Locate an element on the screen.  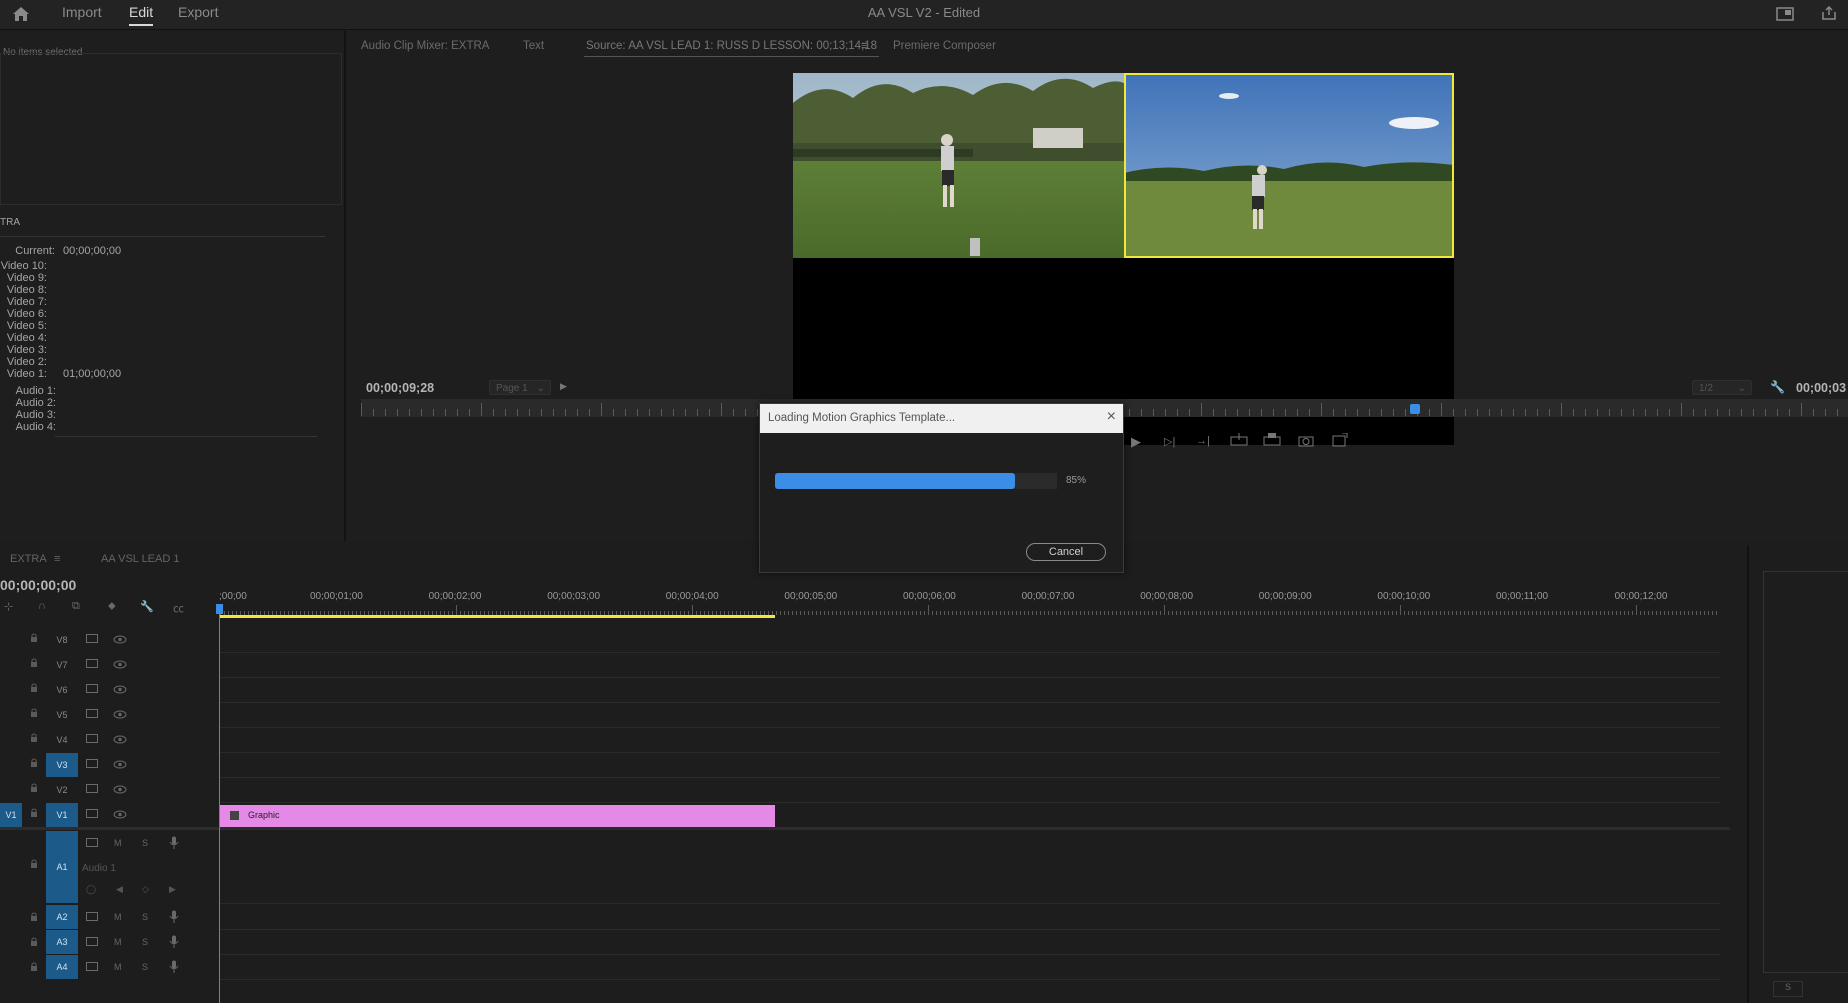
snap-icon: ∩ is located at coordinates (42, 606).